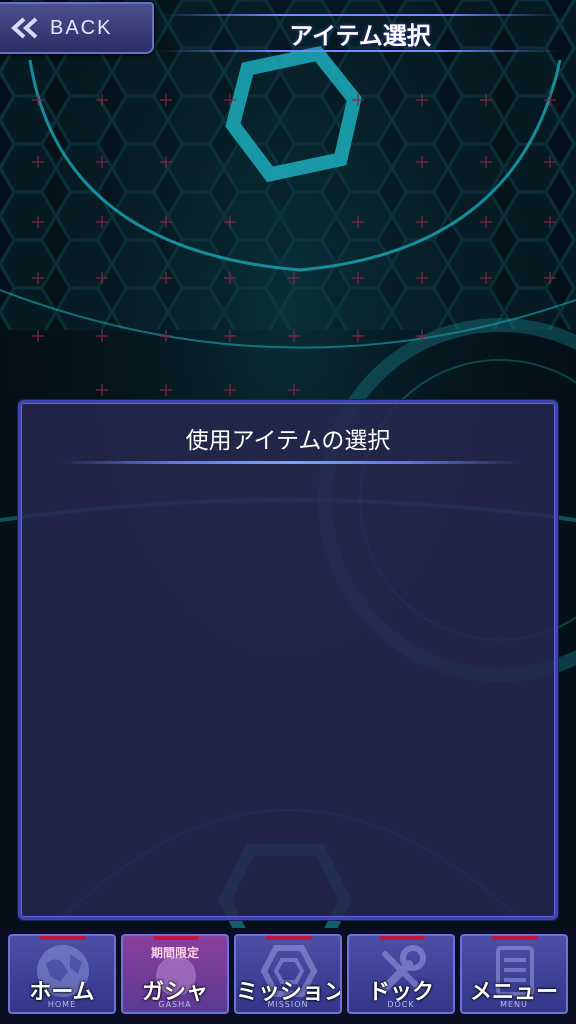  Describe the element at coordinates (291, 462) in the screenshot. I see `panel-divider` at that location.